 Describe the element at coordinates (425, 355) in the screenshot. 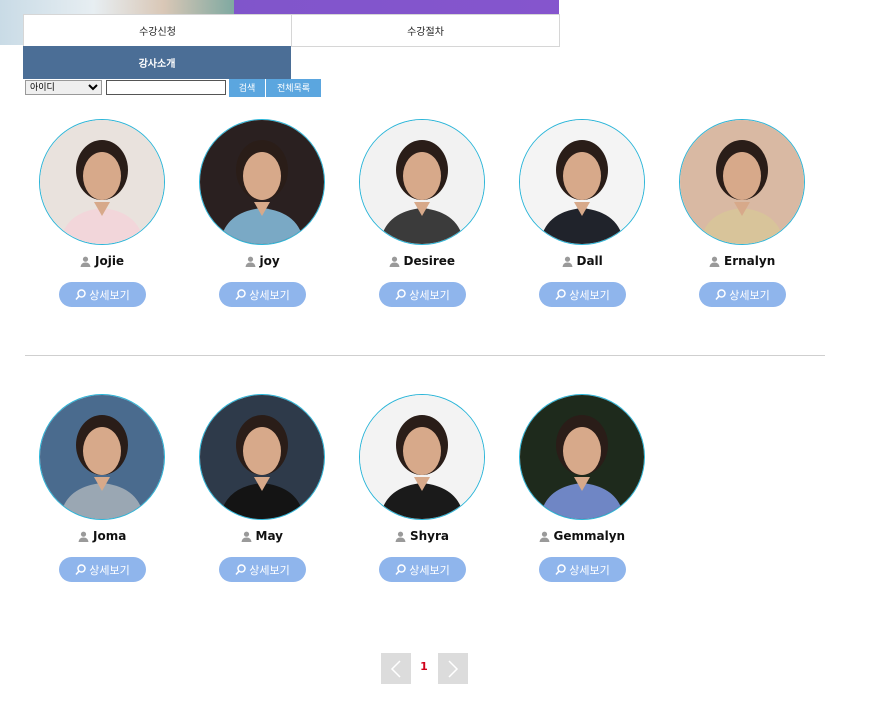

I see `row-divider` at that location.